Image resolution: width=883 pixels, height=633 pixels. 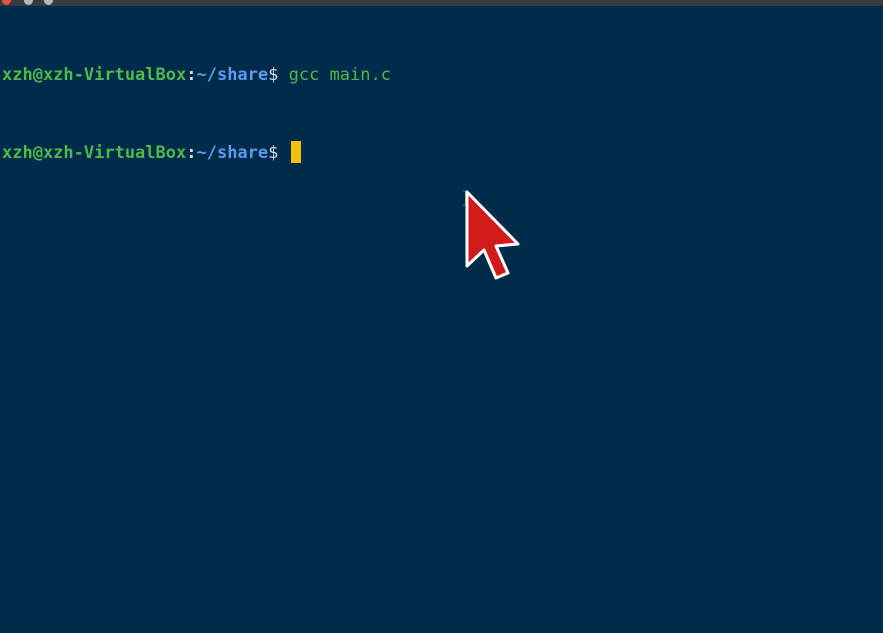 I want to click on window-titlebar, so click(x=441, y=3).